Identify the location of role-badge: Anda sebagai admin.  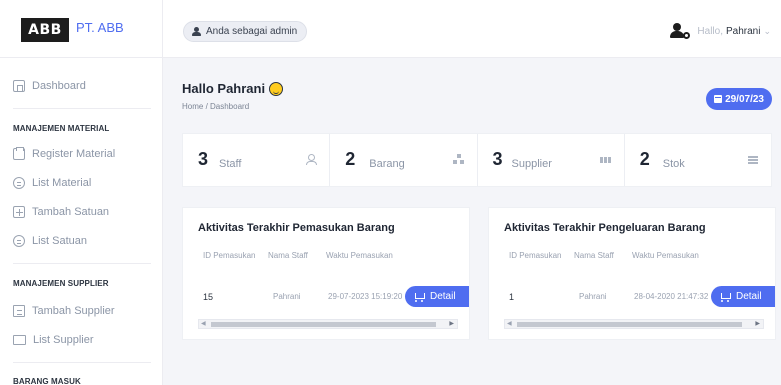
(245, 31).